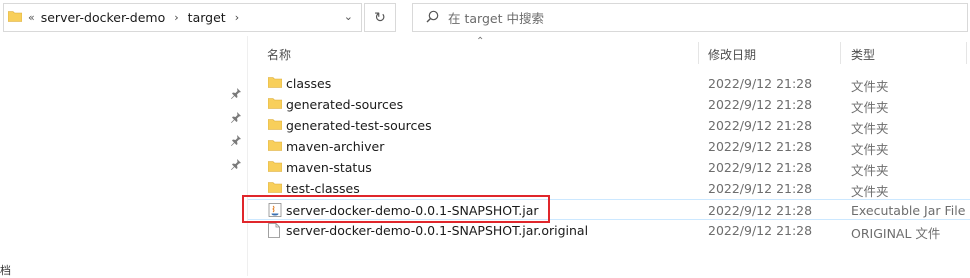 Image resolution: width=970 pixels, height=278 pixels. I want to click on file-row: classes 2022/9/12 21:28 文件夹, so click(609, 83).